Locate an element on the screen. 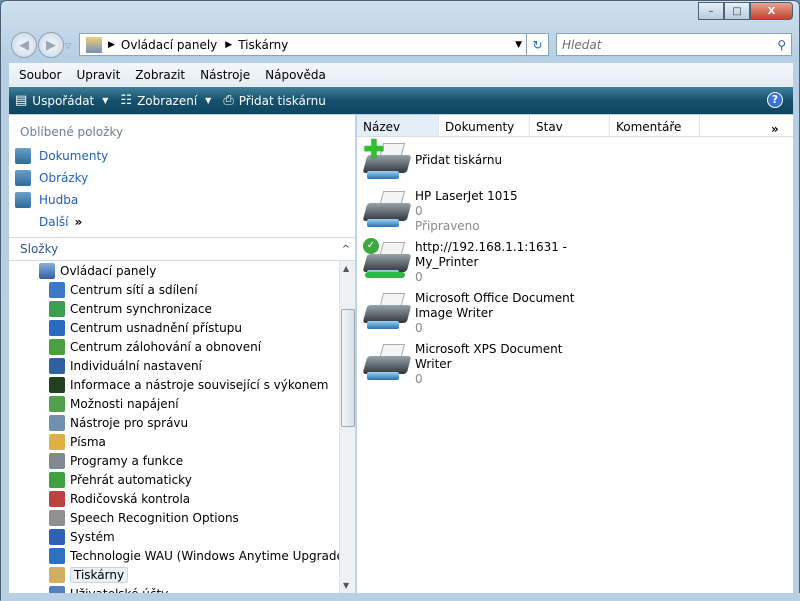 The image size is (800, 601). menu-view: Zobrazit is located at coordinates (160, 75).